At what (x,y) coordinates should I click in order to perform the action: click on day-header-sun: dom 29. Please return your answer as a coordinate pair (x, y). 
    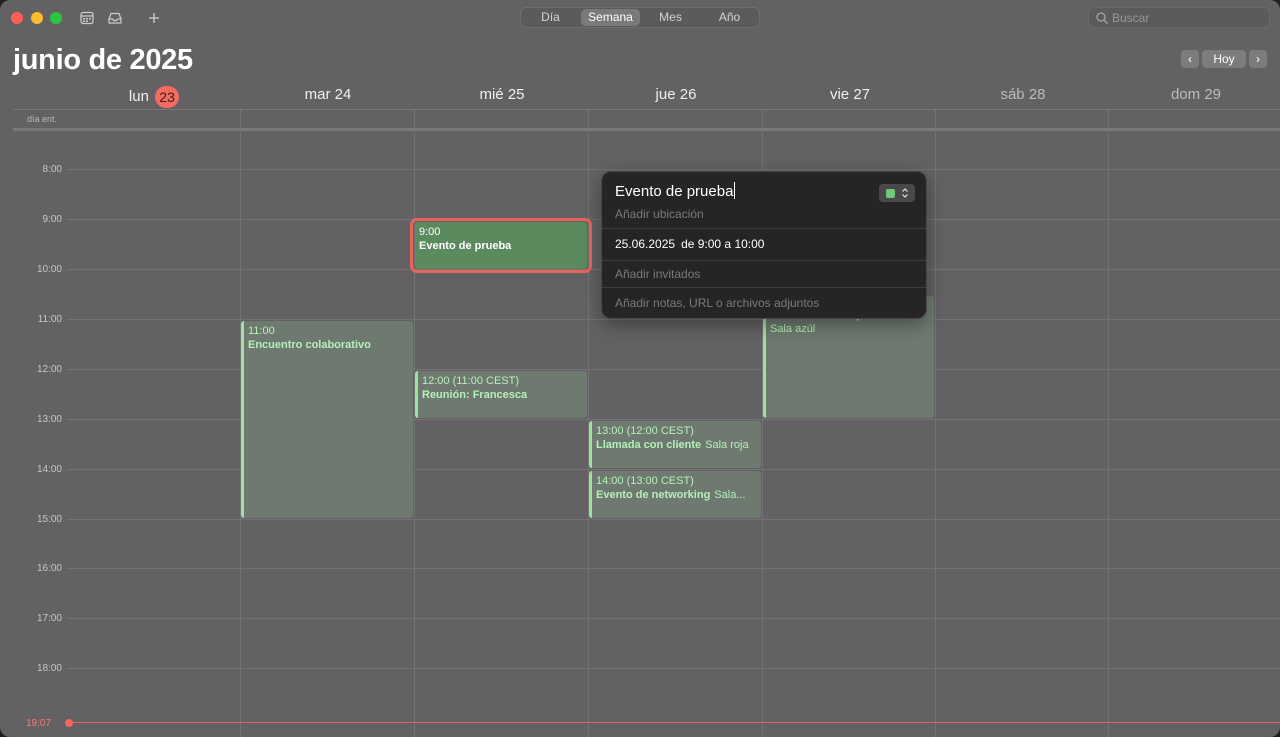
    Looking at the image, I should click on (1194, 97).